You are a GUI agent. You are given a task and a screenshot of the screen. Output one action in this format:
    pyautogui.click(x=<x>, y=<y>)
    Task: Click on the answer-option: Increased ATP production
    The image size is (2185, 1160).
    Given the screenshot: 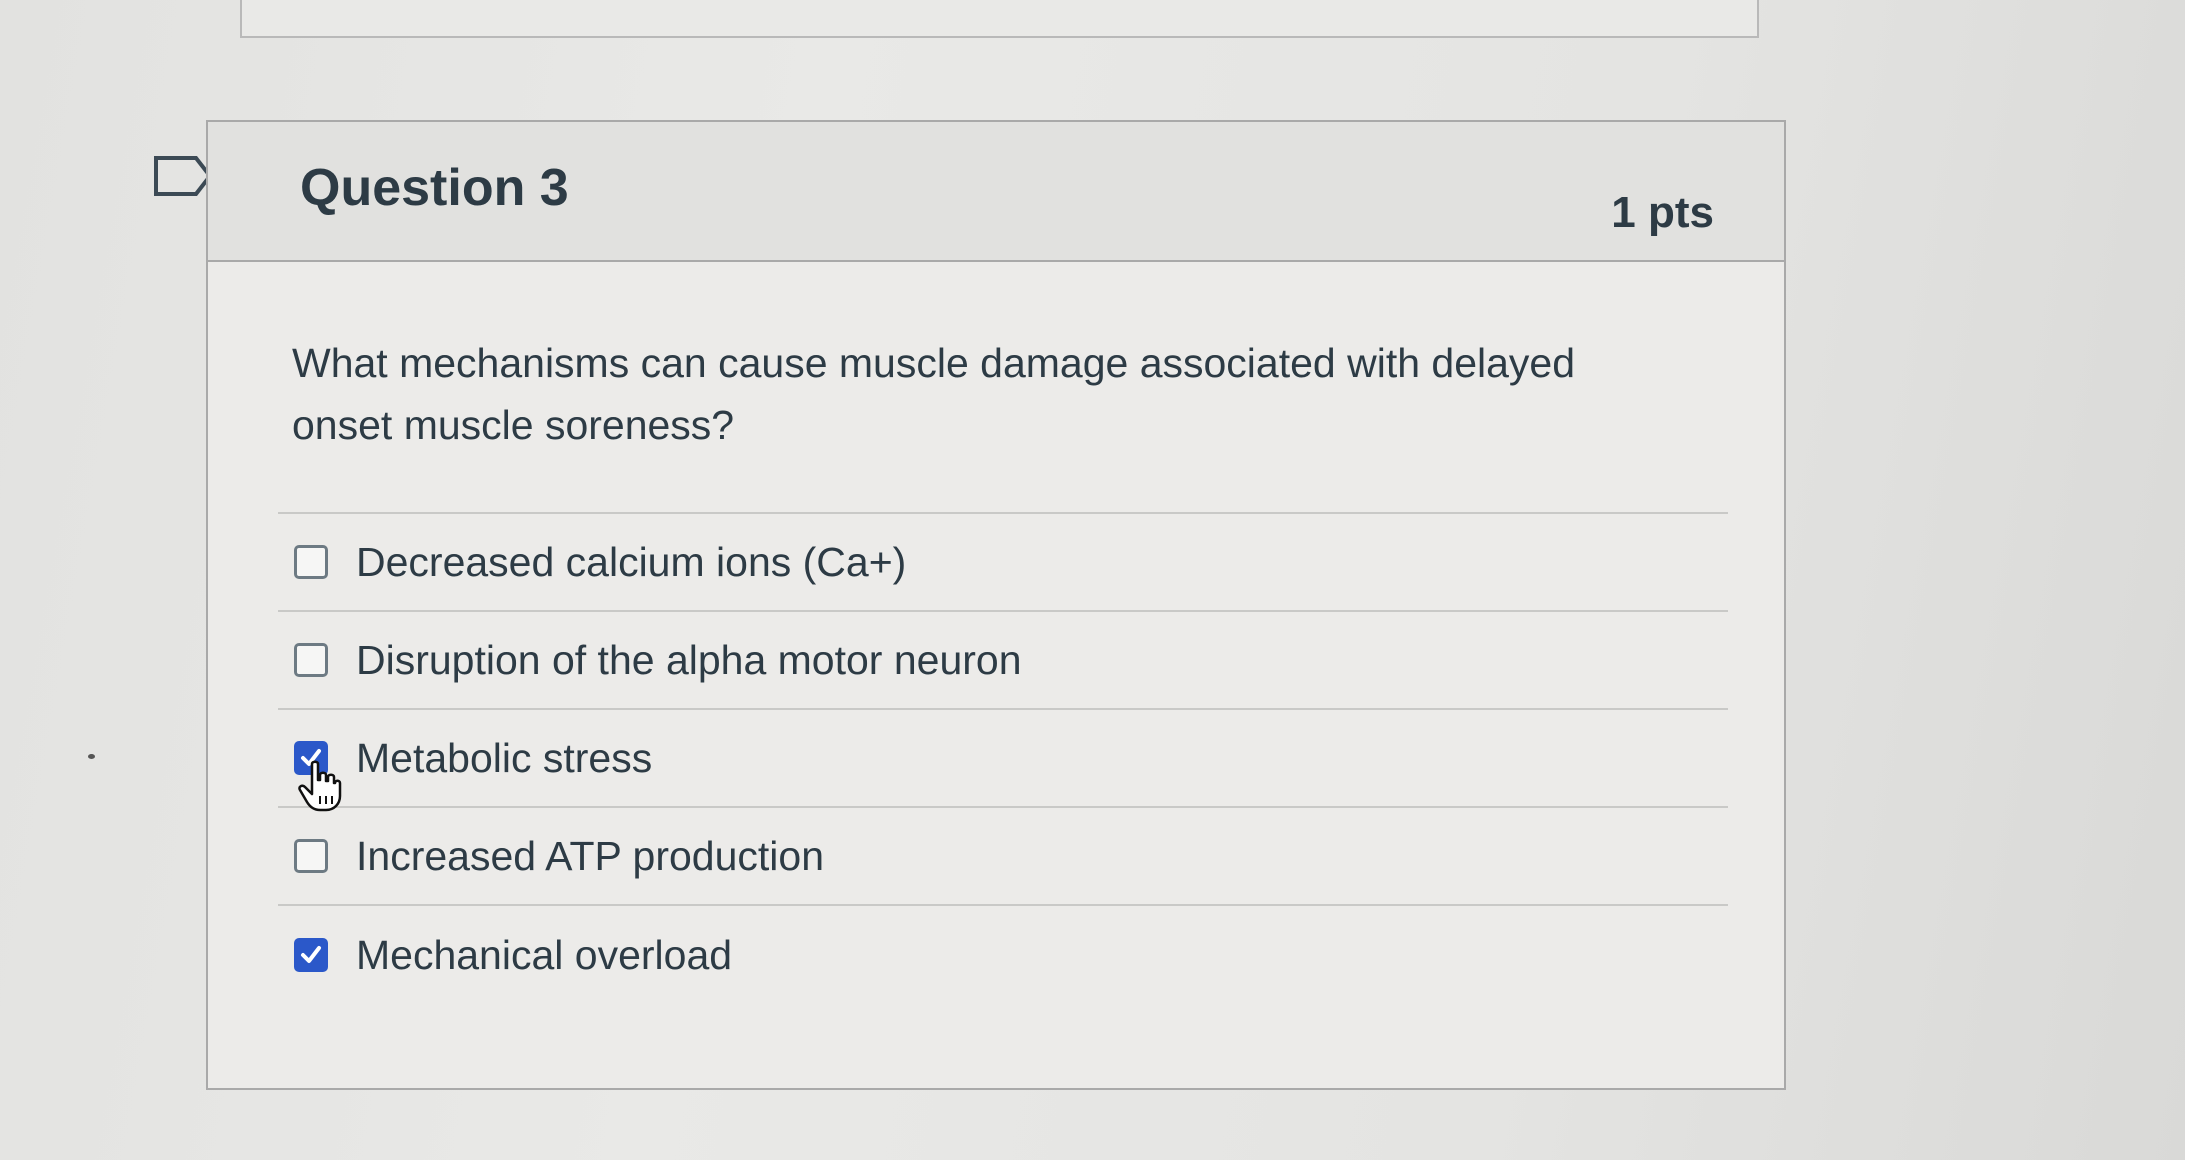 What is the action you would take?
    pyautogui.click(x=1003, y=857)
    